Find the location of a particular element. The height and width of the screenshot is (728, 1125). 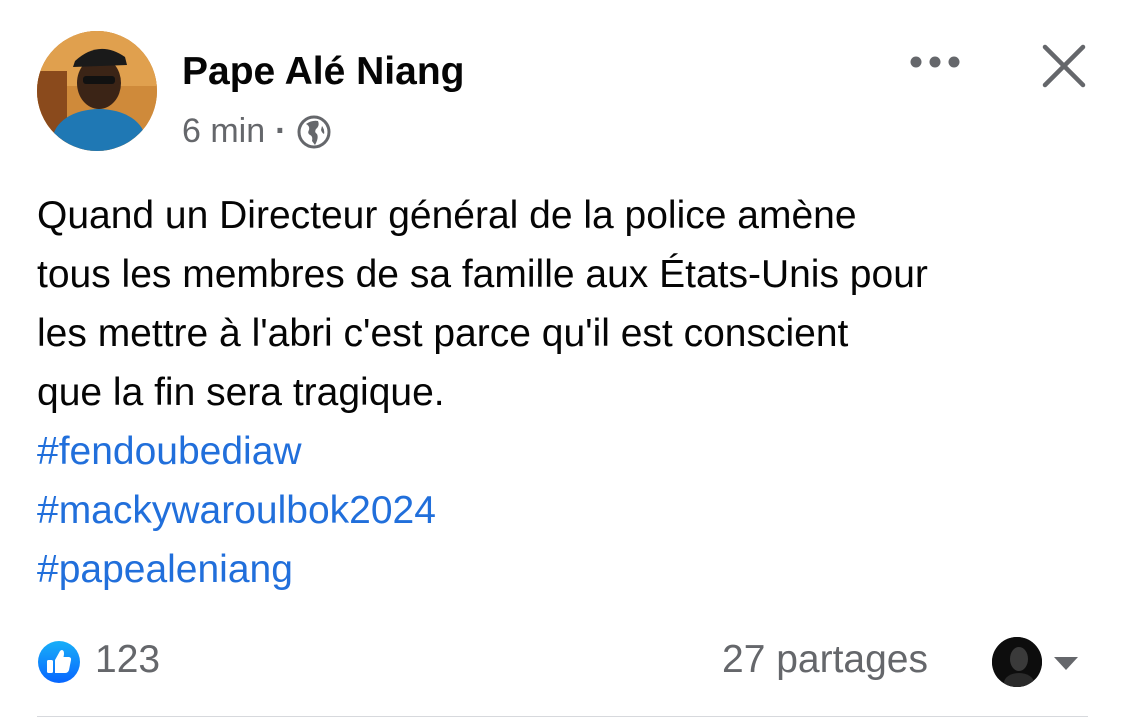

hashtag-link: #papealeniang is located at coordinates (569, 569).